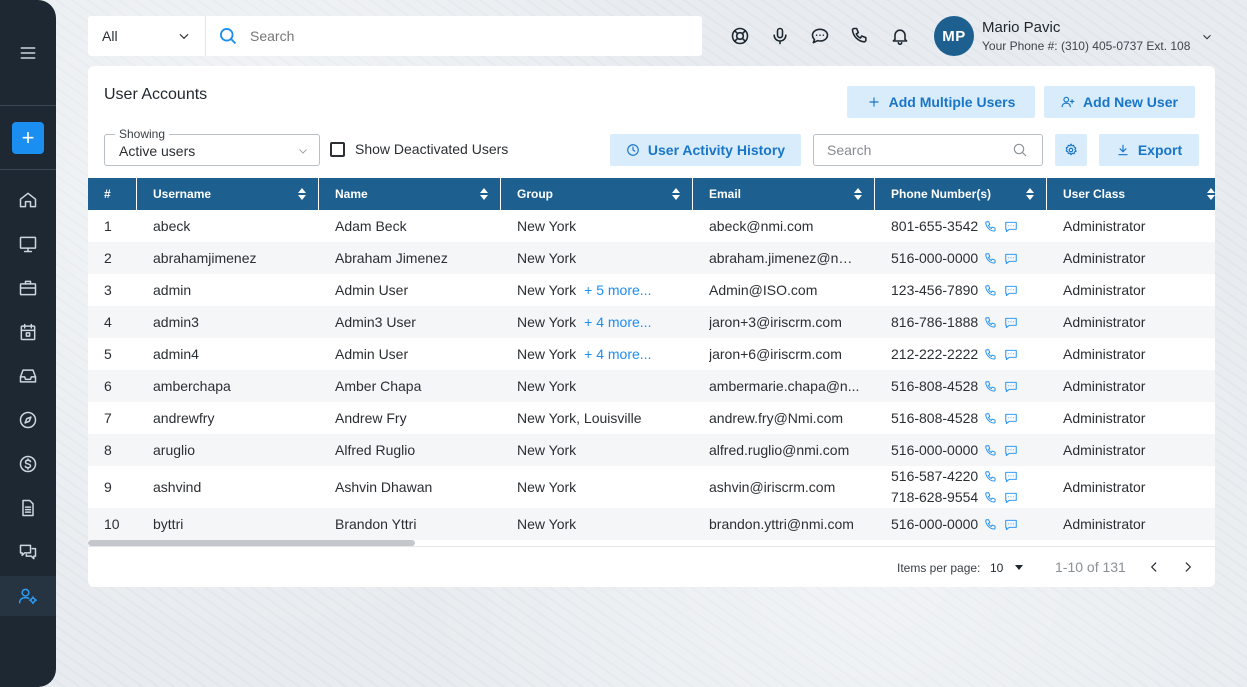 Image resolution: width=1247 pixels, height=687 pixels. What do you see at coordinates (785, 487) in the screenshot?
I see `email-cell: ashvin@iriscrm.com` at bounding box center [785, 487].